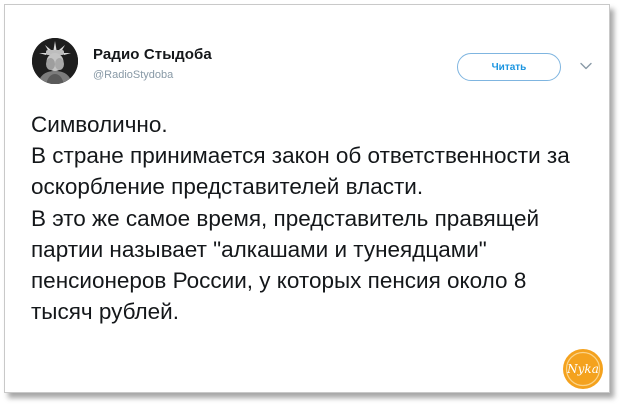  Describe the element at coordinates (133, 75) in the screenshot. I see `user-handle: @RadioStydoba` at that location.